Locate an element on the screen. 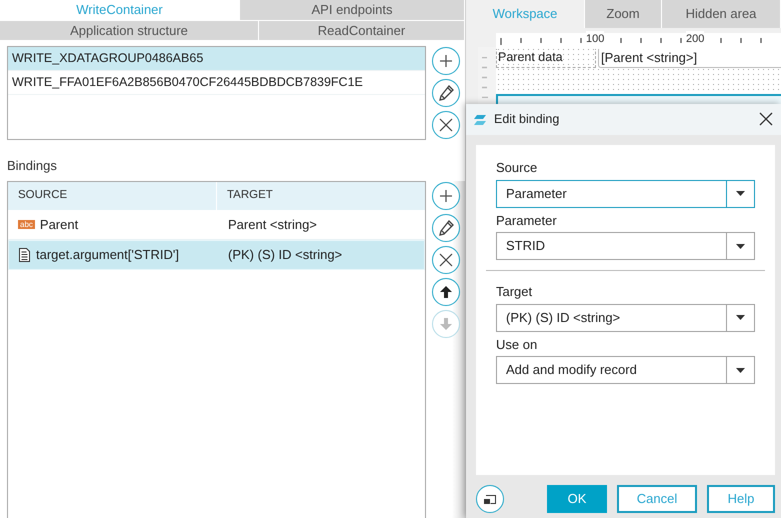 This screenshot has height=518, width=781. dropdown: (PK) (S) ID <string> is located at coordinates (625, 318).